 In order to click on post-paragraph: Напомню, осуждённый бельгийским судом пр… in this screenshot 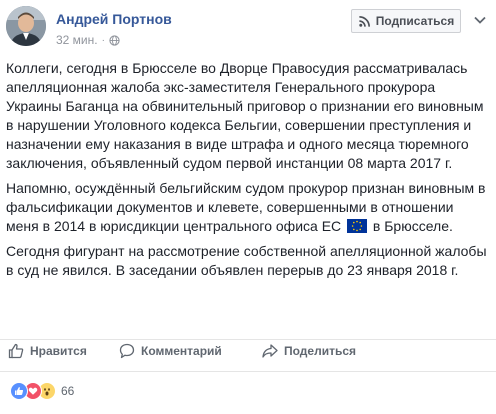, I will do `click(248, 207)`.